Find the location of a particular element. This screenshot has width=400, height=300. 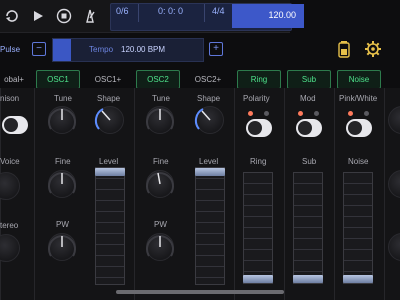

osc1-level-label: Level is located at coordinates (109, 161).